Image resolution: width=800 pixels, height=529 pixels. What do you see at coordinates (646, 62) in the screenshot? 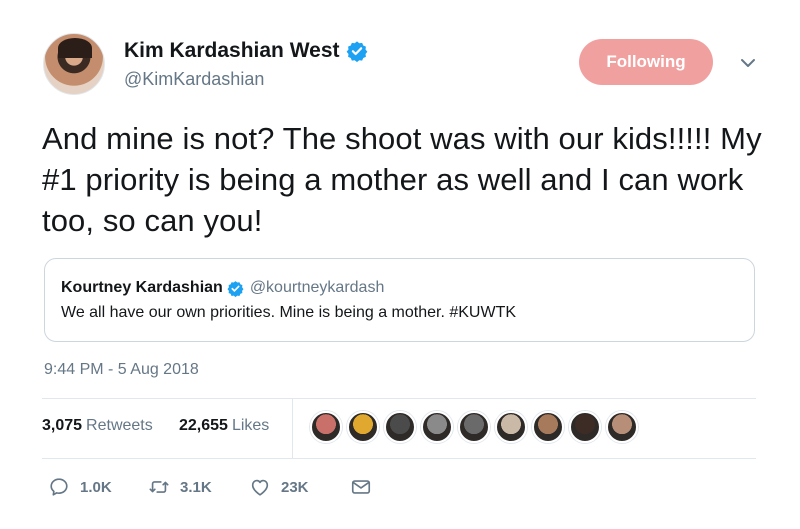
I see `following-button: Following` at bounding box center [646, 62].